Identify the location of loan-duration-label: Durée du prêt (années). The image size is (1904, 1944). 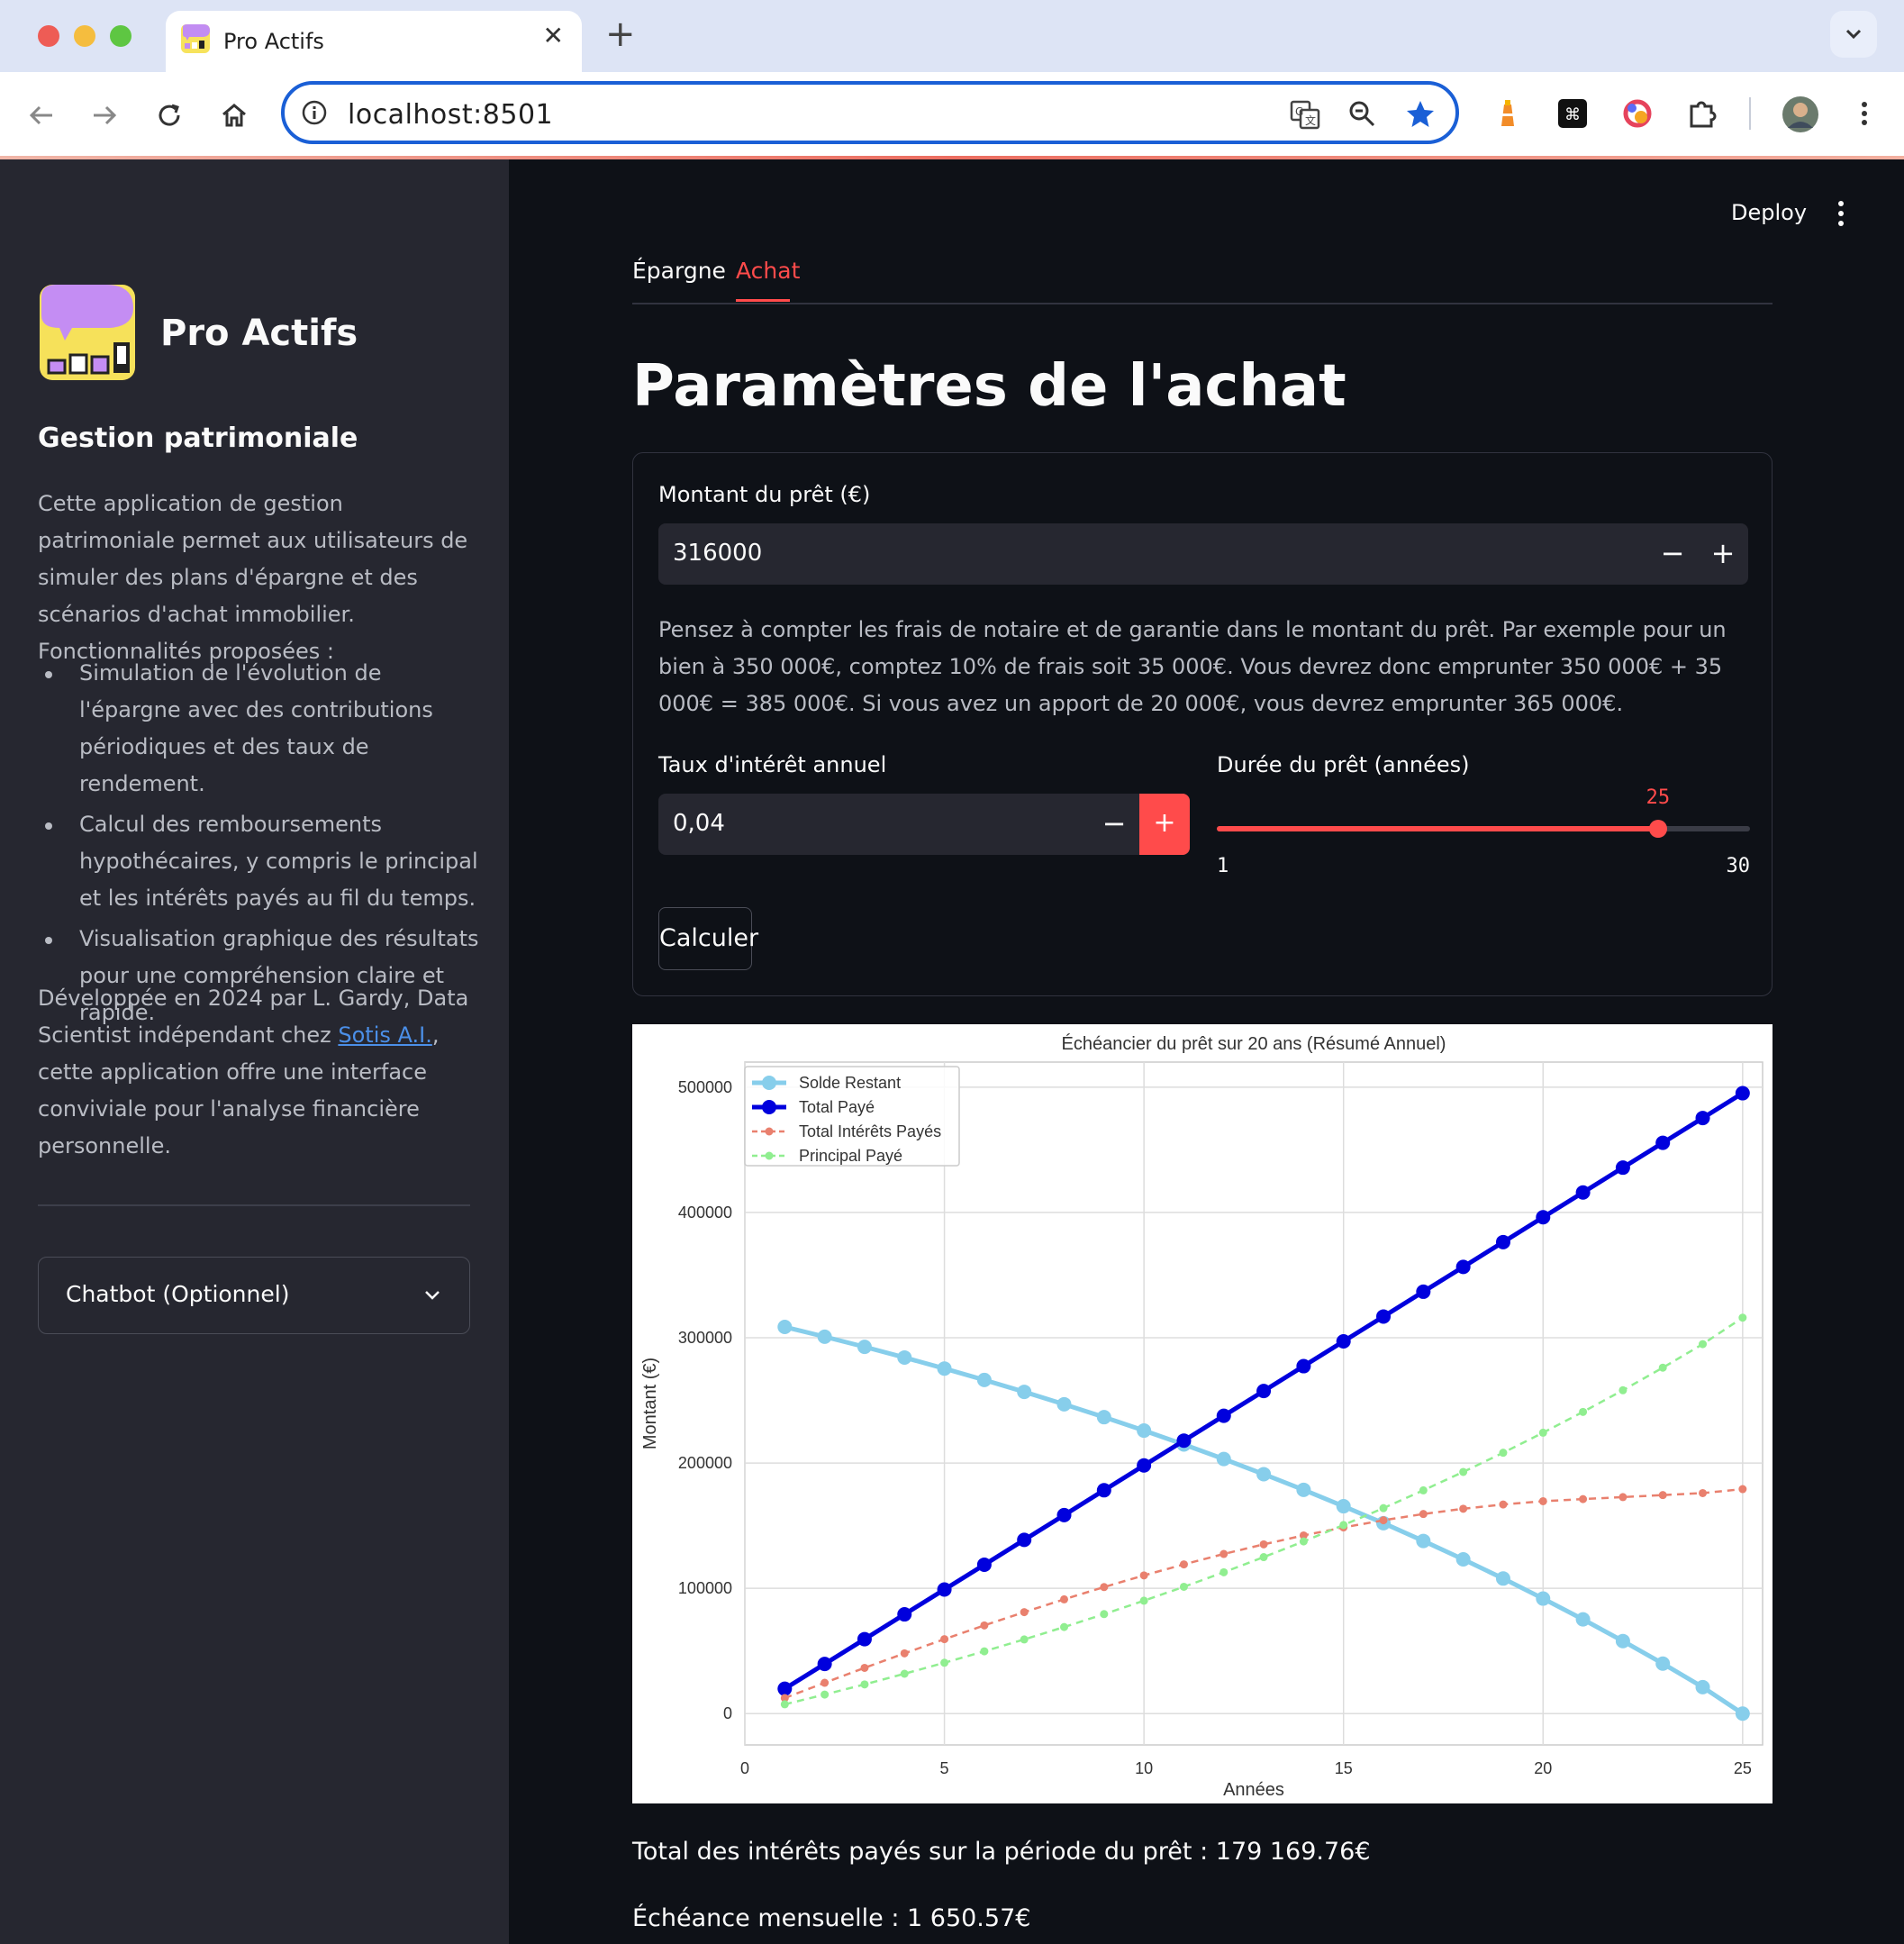
(1344, 764).